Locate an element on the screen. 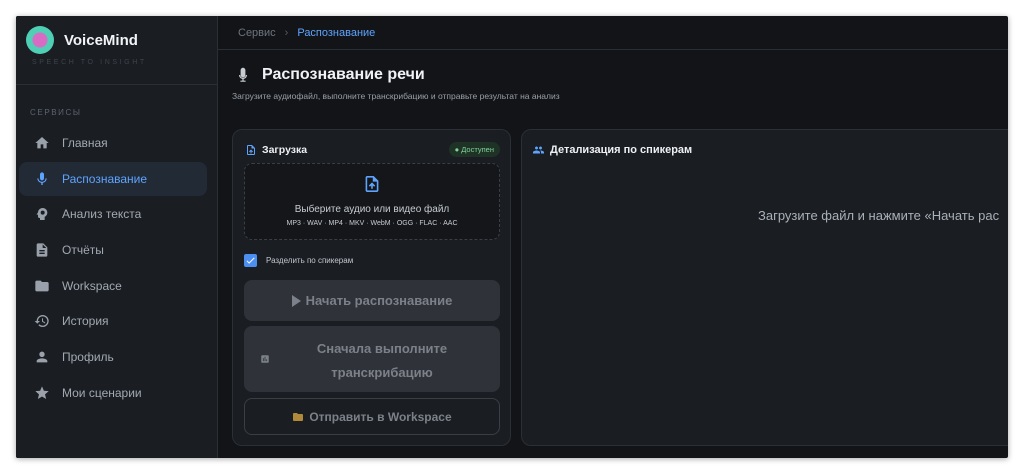 The width and height of the screenshot is (1024, 474). microphone-icon is located at coordinates (243, 74).